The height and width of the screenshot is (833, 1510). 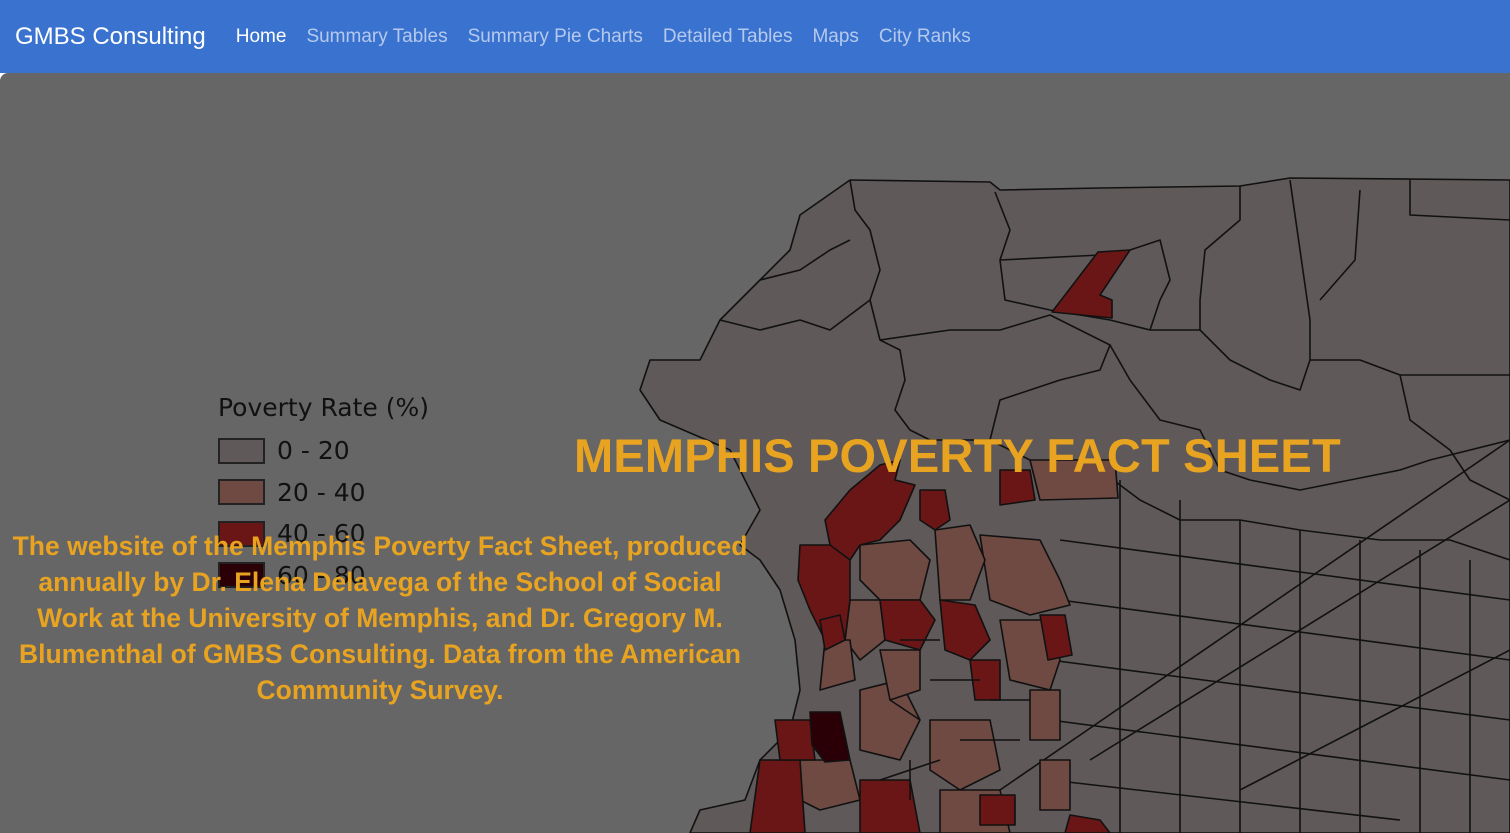 I want to click on nav-item-city-ranks: City Ranks, so click(x=925, y=37).